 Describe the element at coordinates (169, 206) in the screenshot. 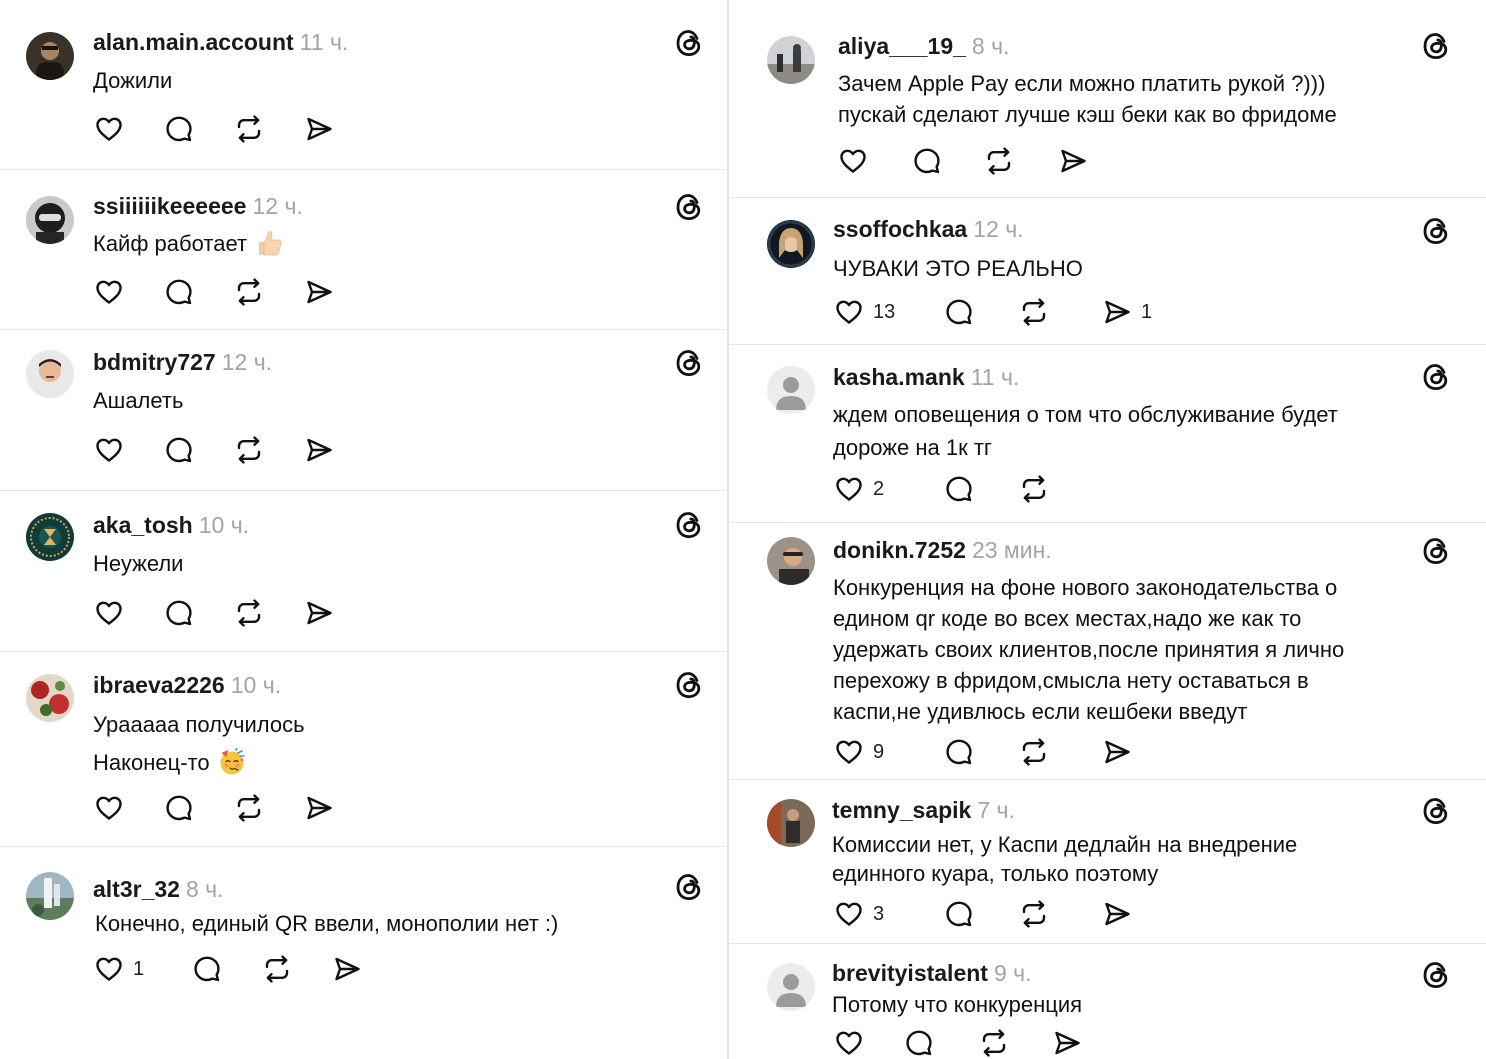

I see `username-link: ssiiiiiikeeeeee` at that location.